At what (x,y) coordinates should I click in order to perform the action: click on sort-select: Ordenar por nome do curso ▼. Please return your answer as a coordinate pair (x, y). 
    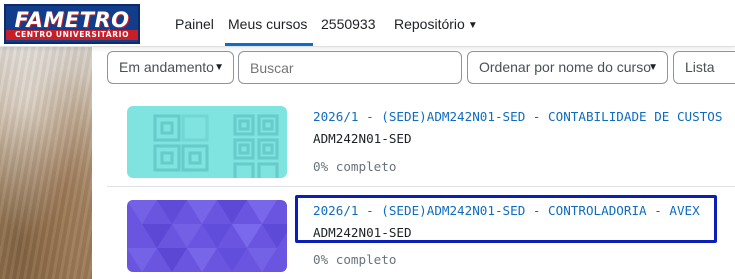
    Looking at the image, I should click on (567, 67).